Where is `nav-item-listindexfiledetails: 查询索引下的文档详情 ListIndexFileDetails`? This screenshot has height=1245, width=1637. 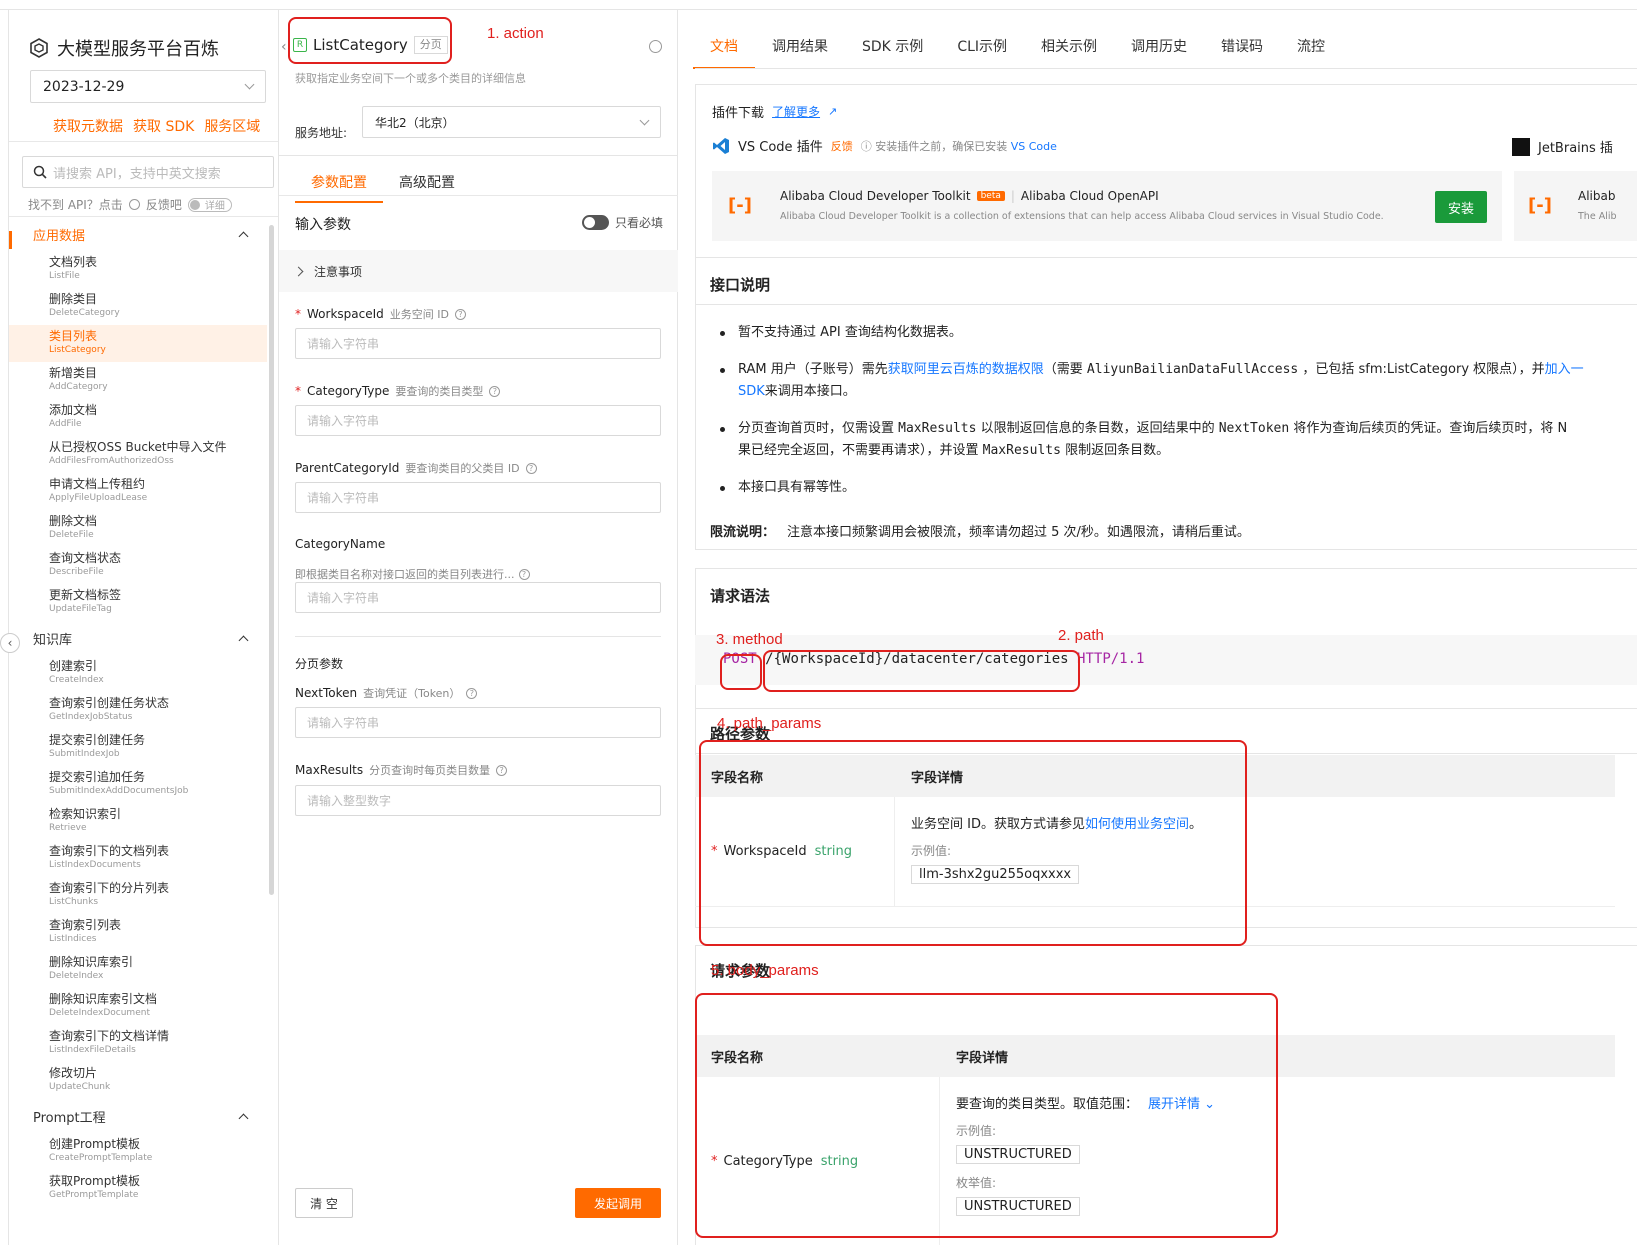
nav-item-listindexfiledetails: 查询索引下的文档详情 ListIndexFileDetails is located at coordinates (138, 1043).